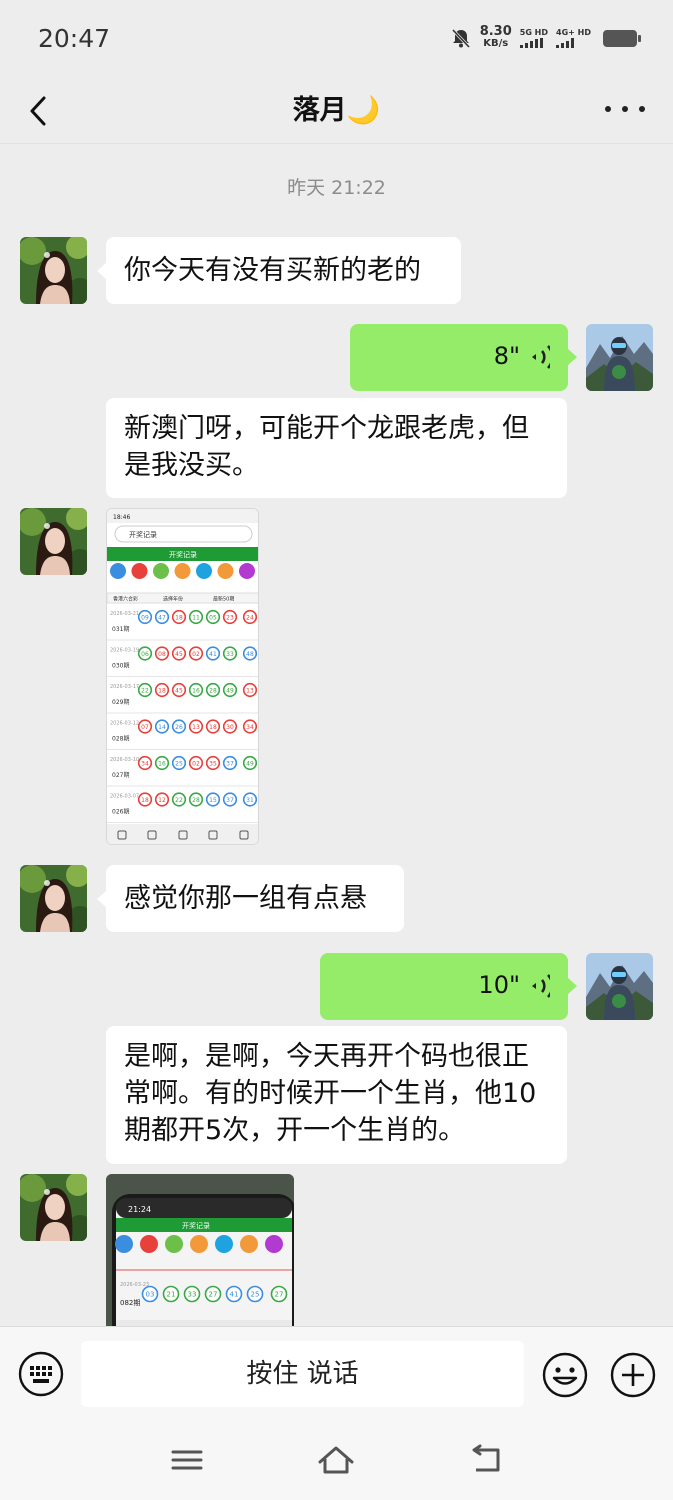 The height and width of the screenshot is (1500, 673). Describe the element at coordinates (573, 32) in the screenshot. I see `sim2-label: 4G+ HD` at that location.